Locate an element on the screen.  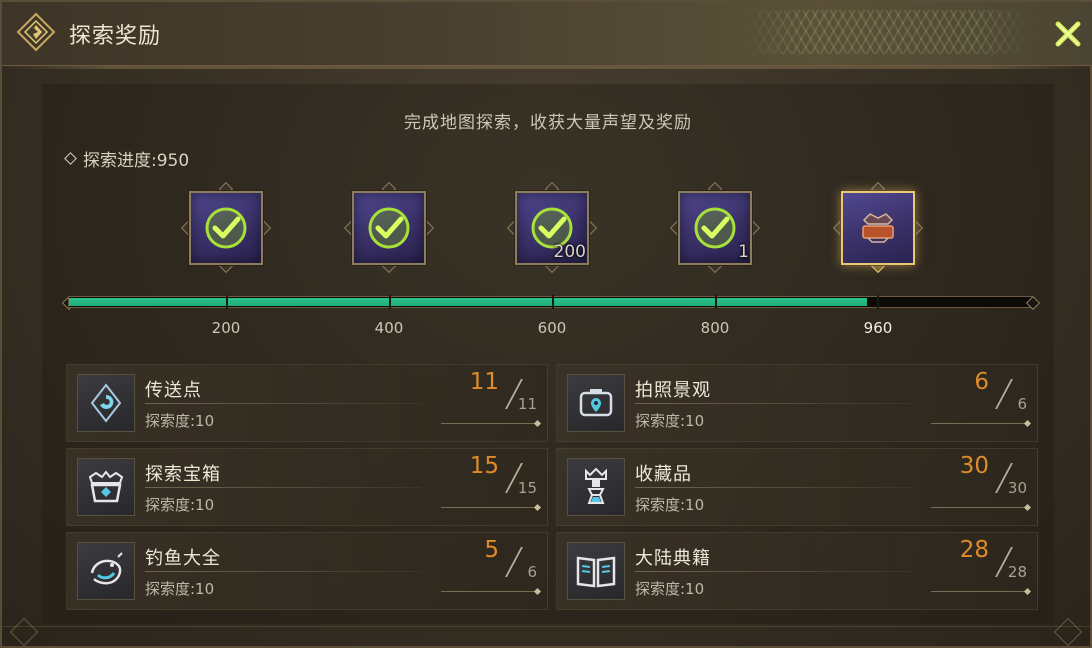
milestone-reward-800: 1 is located at coordinates (715, 227).